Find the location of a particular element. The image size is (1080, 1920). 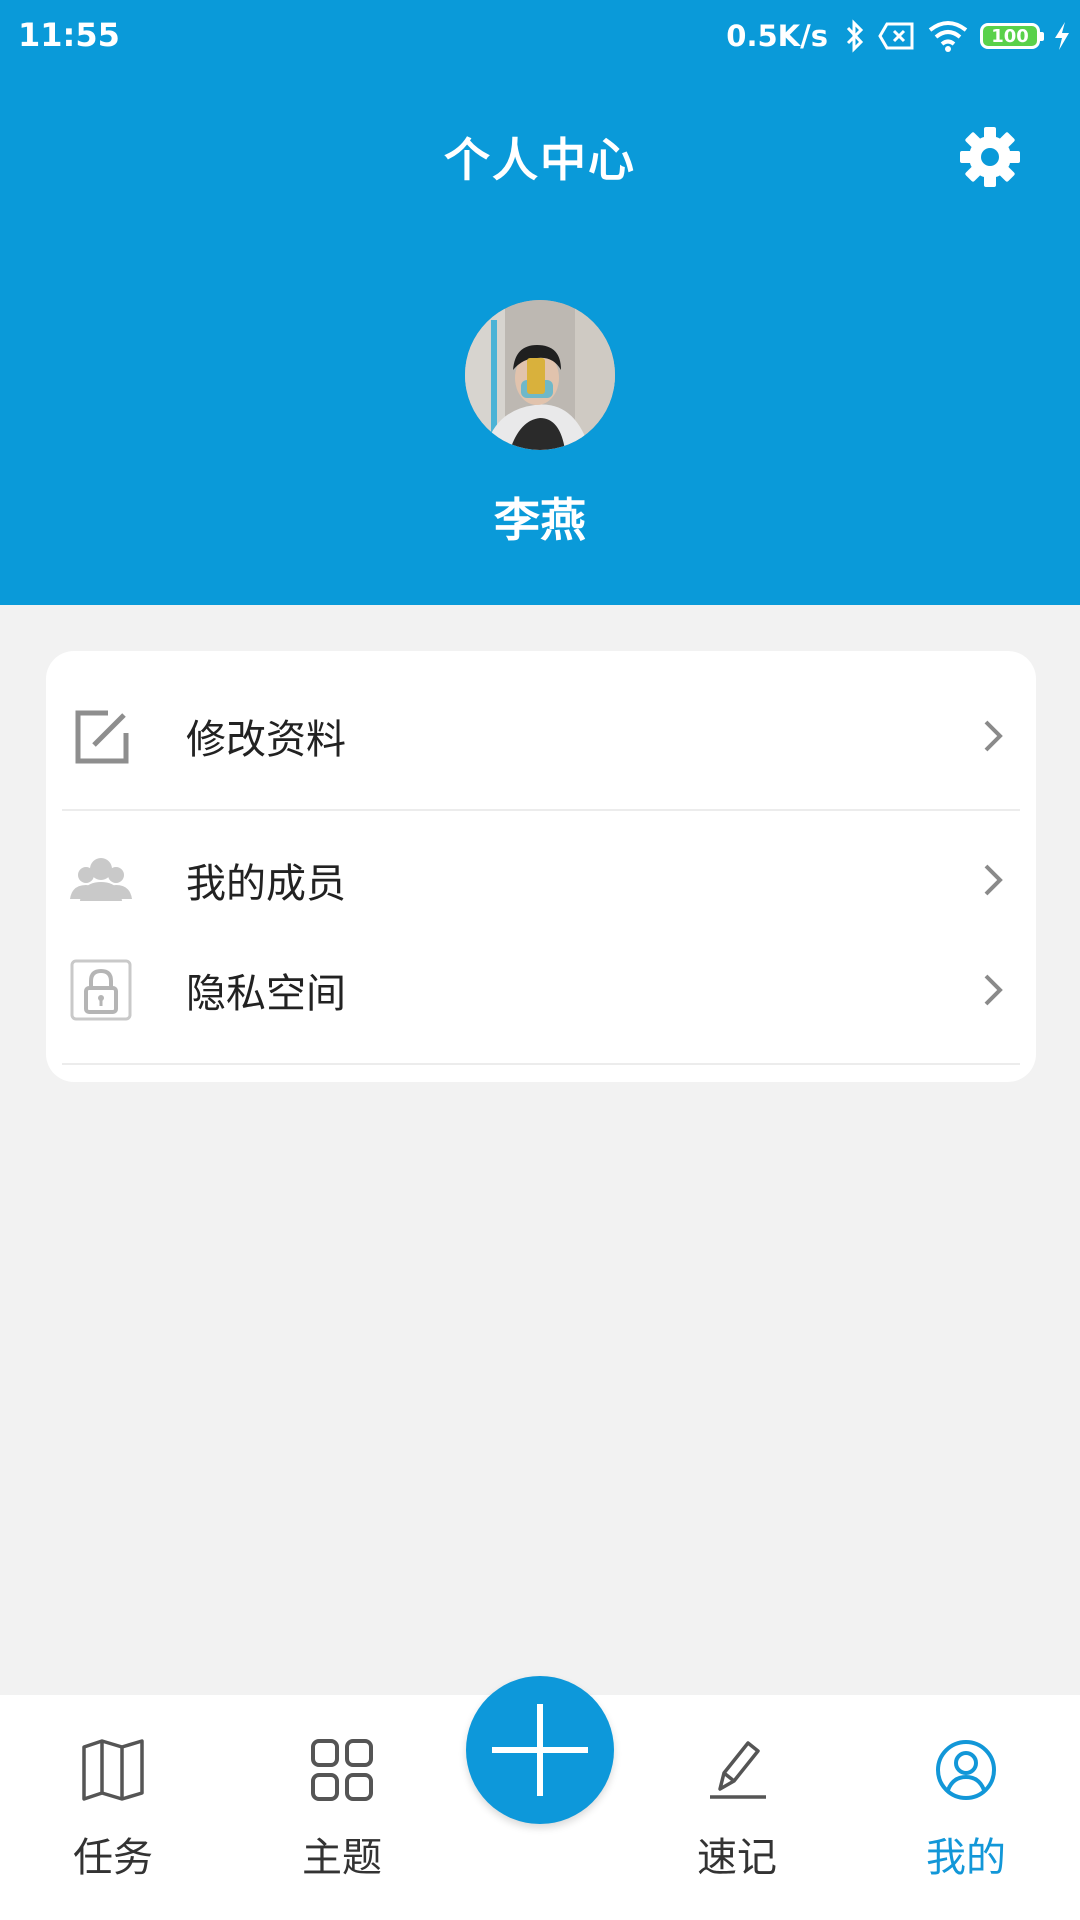

sim-off-icon is located at coordinates (896, 36).